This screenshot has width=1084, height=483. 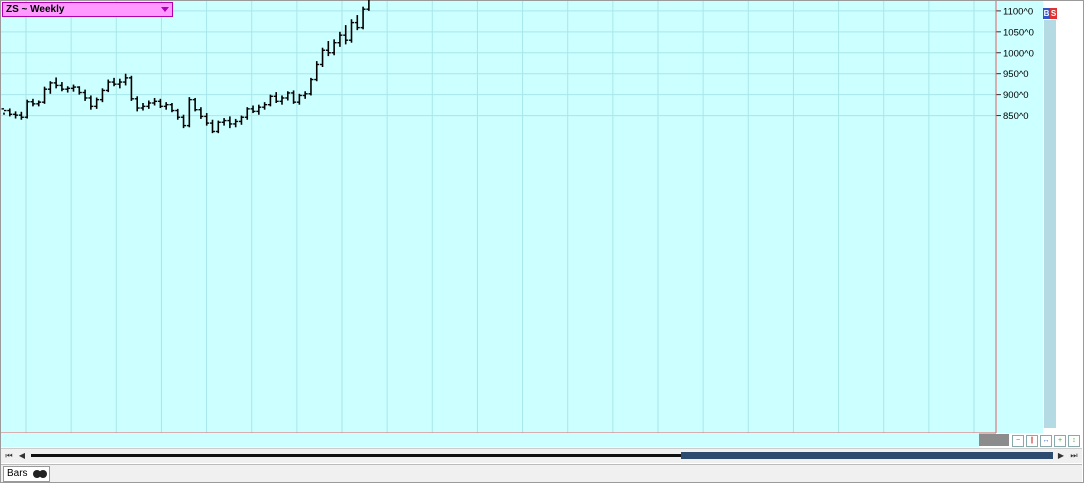 What do you see at coordinates (1016, 74) in the screenshot?
I see `y-tick-label: 950^0` at bounding box center [1016, 74].